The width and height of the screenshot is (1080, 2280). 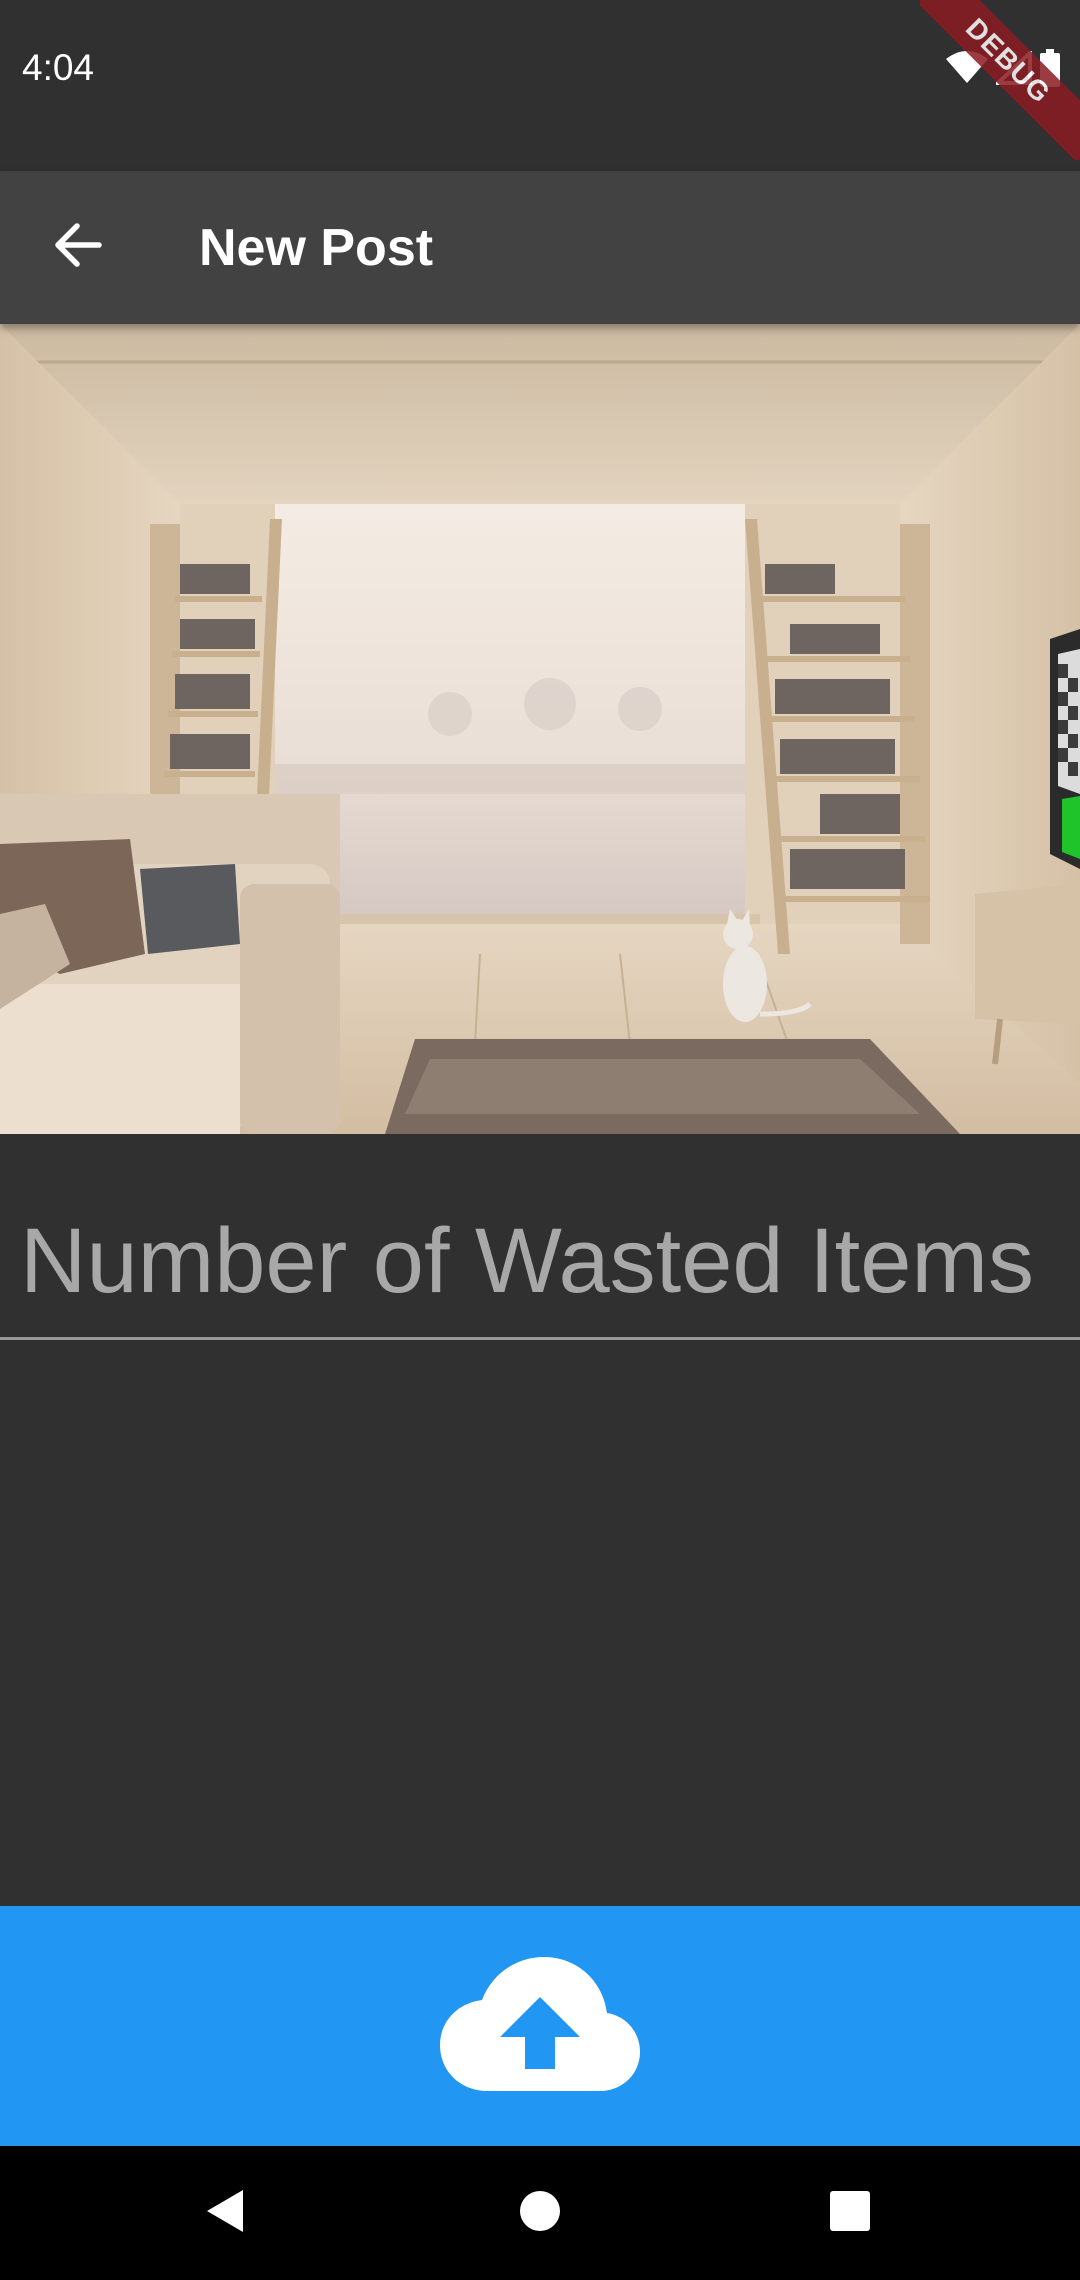 What do you see at coordinates (540, 85) in the screenshot?
I see `status-bar: 4:04` at bounding box center [540, 85].